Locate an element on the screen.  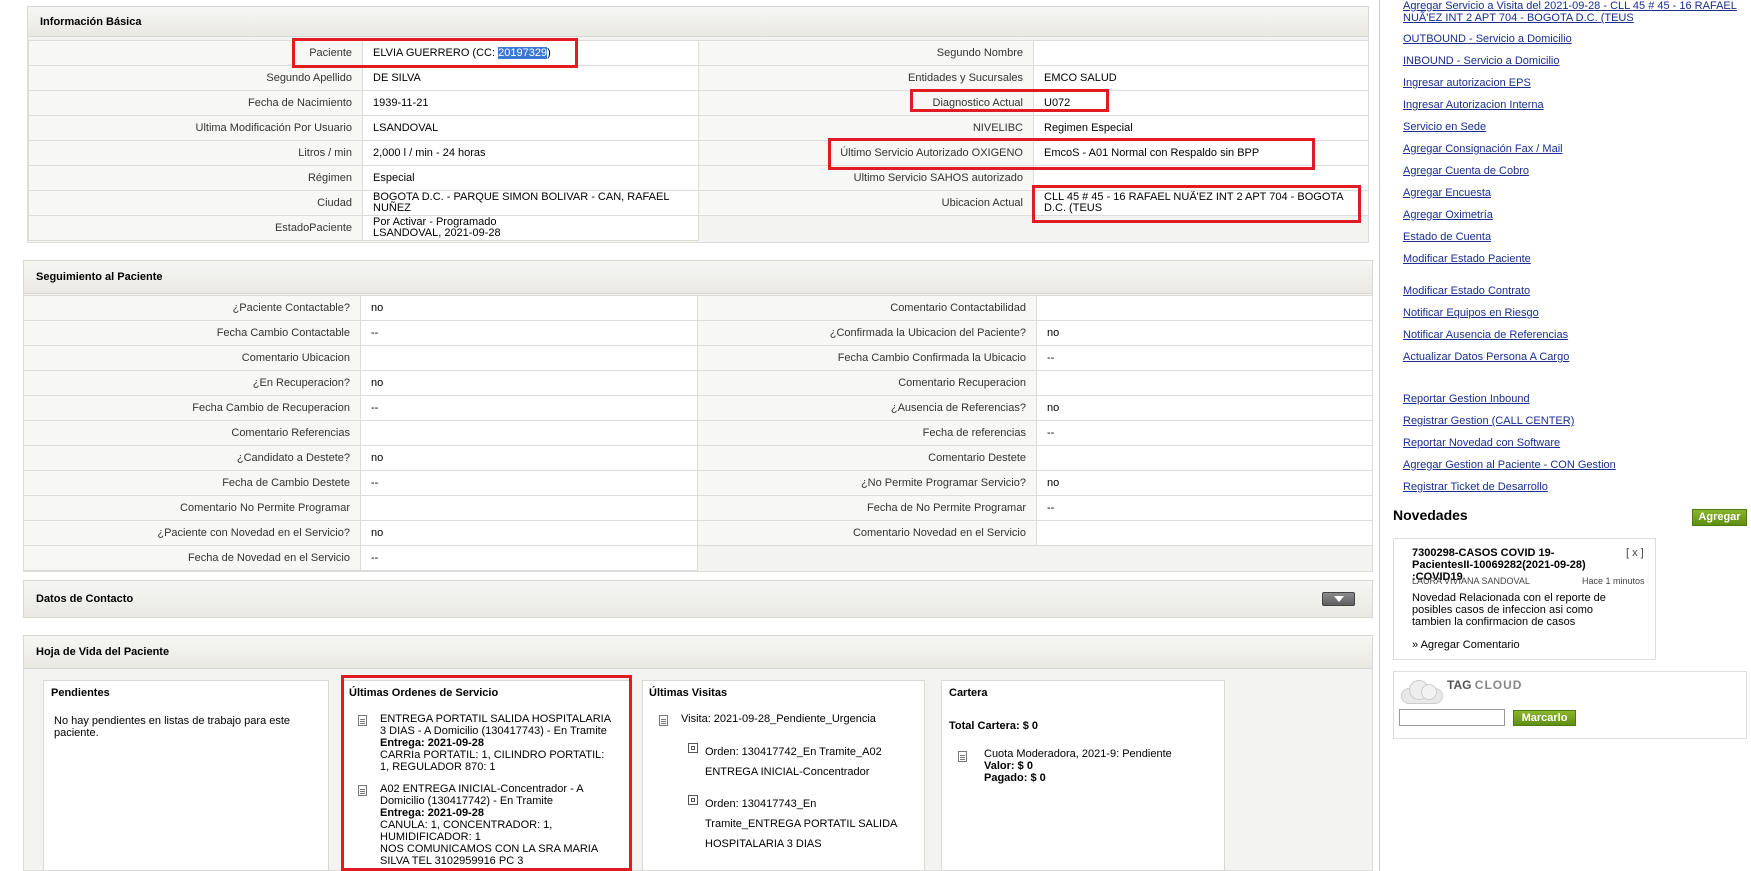
field-label: ¿En Recuperacion? is located at coordinates (192, 383).